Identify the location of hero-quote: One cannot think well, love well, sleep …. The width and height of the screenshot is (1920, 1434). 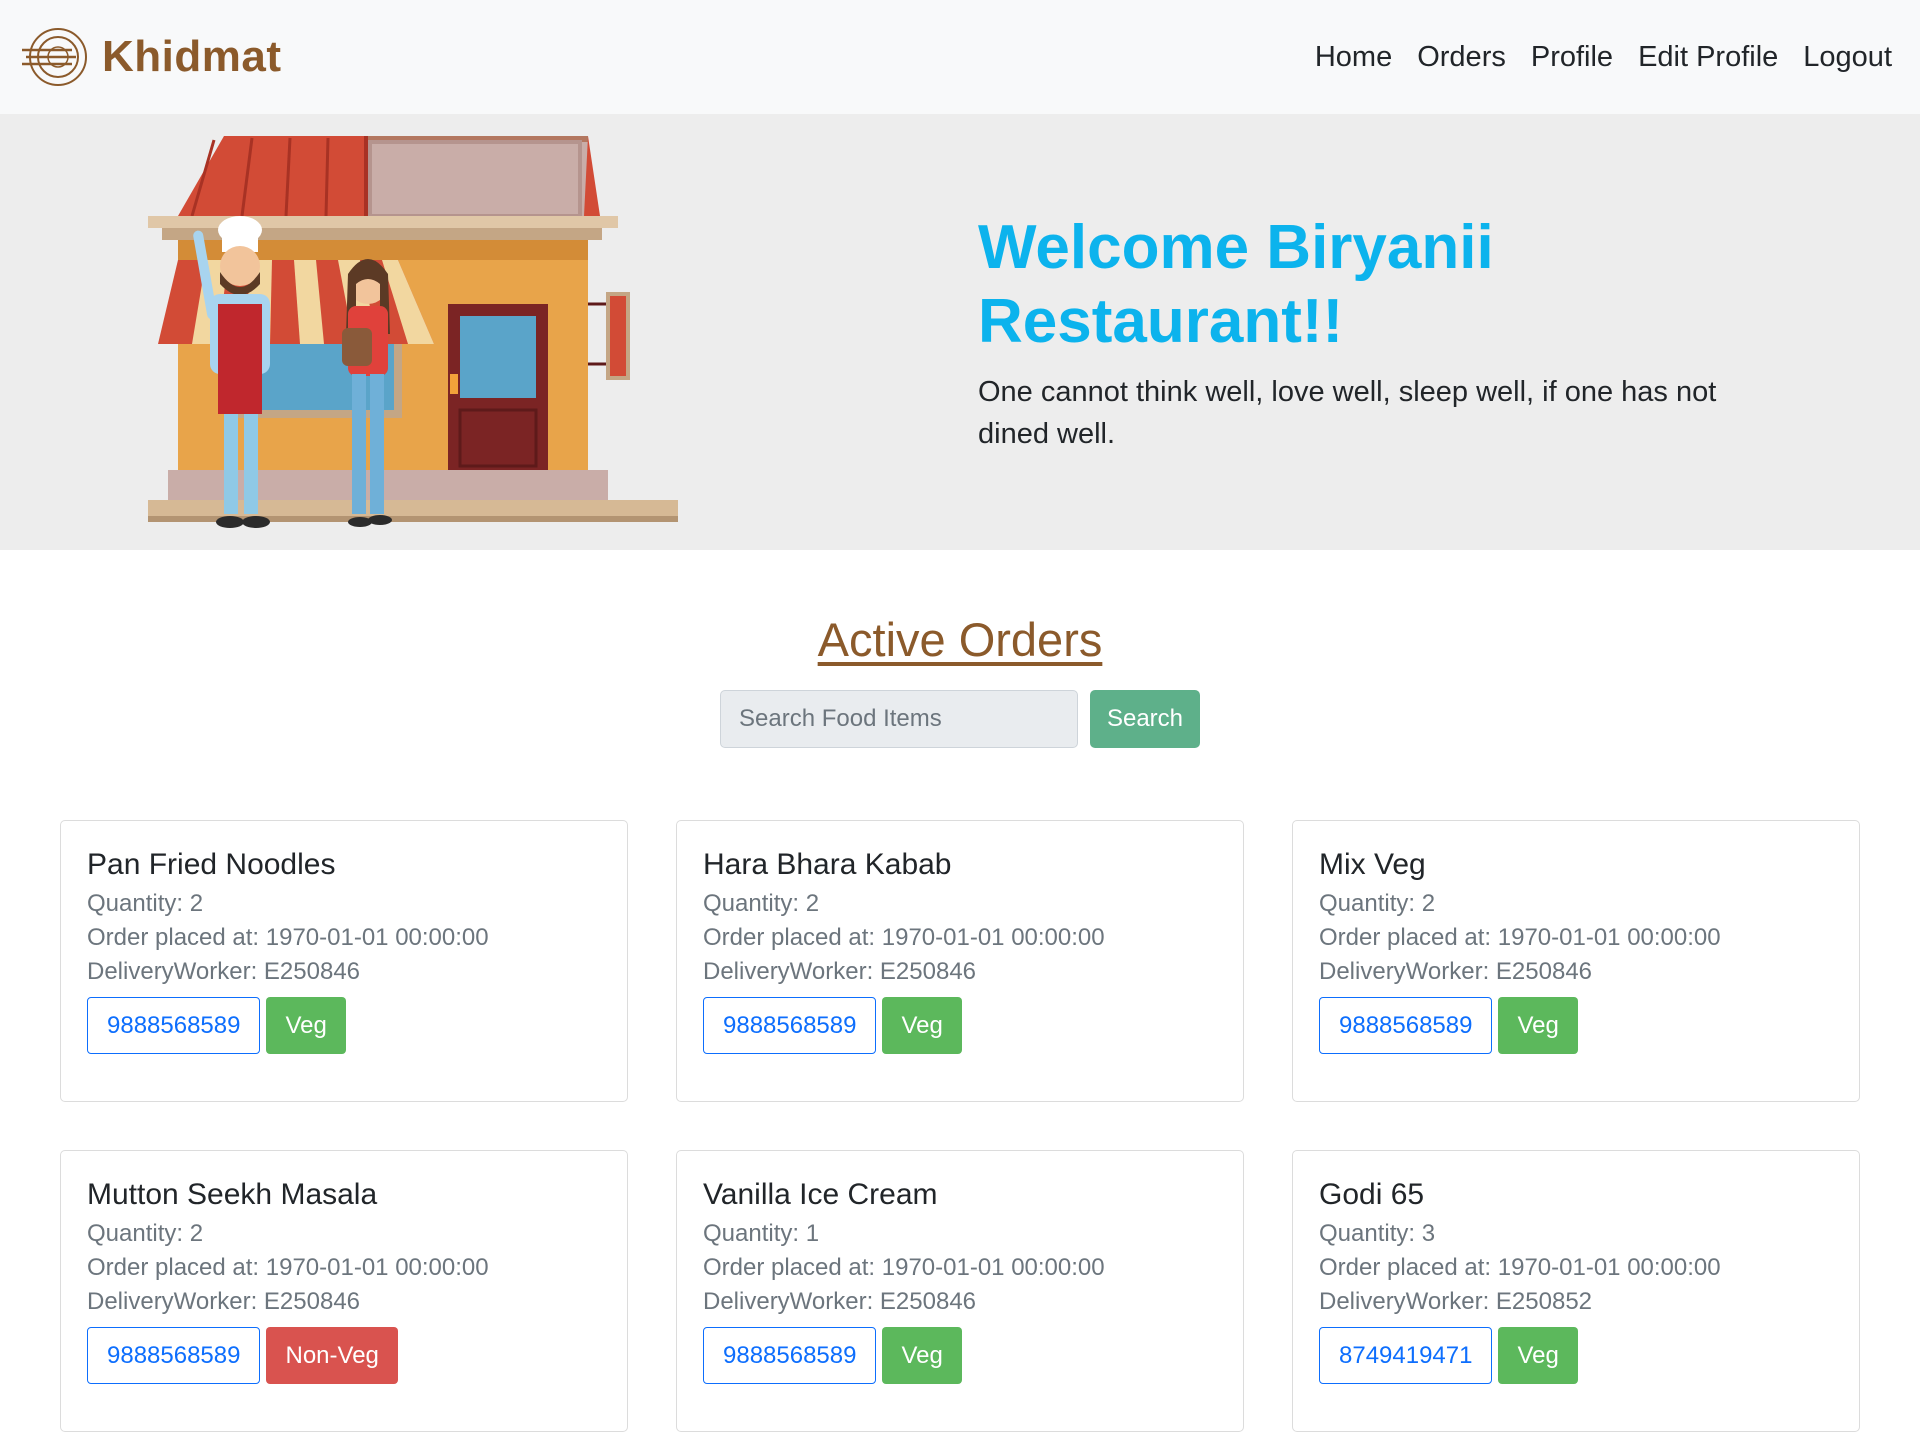
(1347, 413).